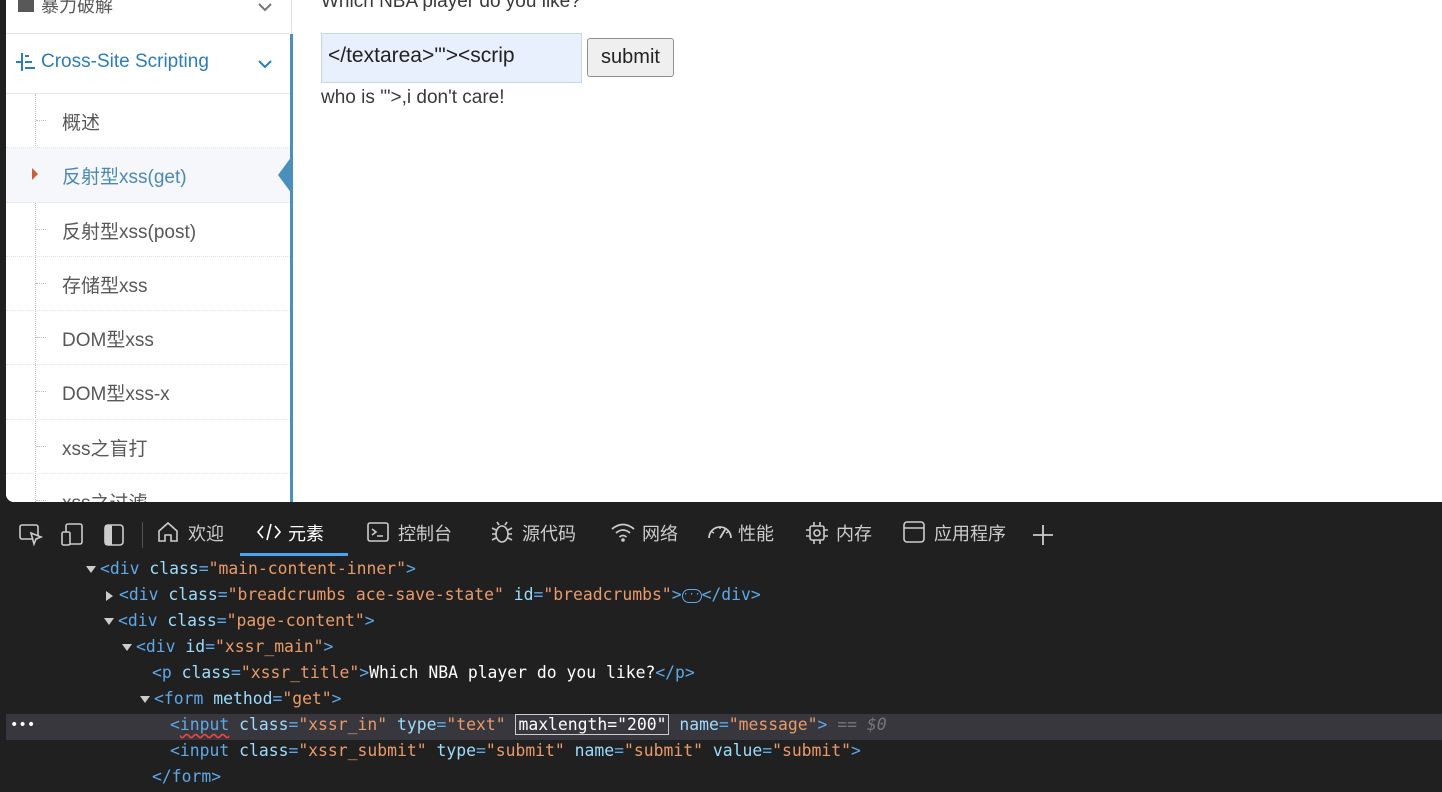  Describe the element at coordinates (239, 623) in the screenshot. I see `dom-node-page-content: <div class="page-content">` at that location.